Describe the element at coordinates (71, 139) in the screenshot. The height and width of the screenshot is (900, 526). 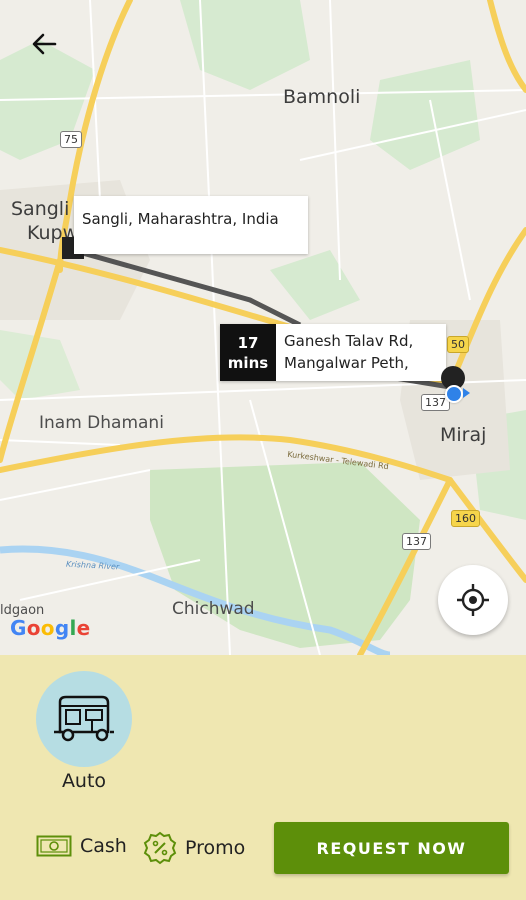
I see `route-shield-75: 75` at that location.